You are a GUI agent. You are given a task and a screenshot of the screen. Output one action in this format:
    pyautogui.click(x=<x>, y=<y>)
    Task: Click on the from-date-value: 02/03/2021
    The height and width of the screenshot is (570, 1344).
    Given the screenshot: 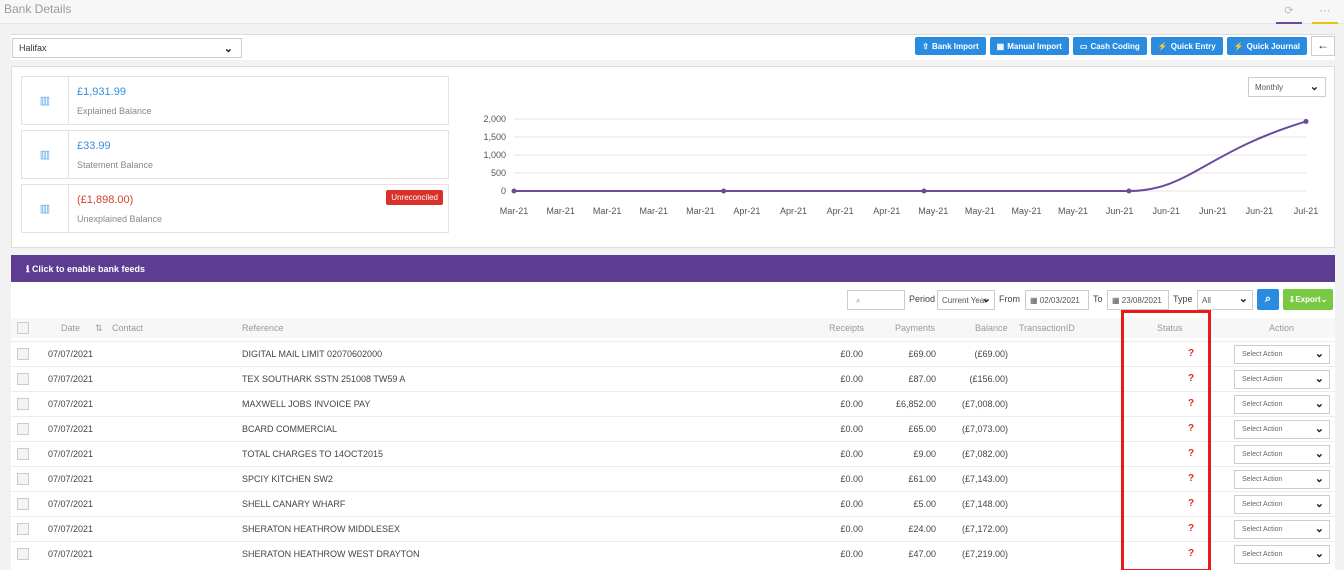 What is the action you would take?
    pyautogui.click(x=1059, y=300)
    